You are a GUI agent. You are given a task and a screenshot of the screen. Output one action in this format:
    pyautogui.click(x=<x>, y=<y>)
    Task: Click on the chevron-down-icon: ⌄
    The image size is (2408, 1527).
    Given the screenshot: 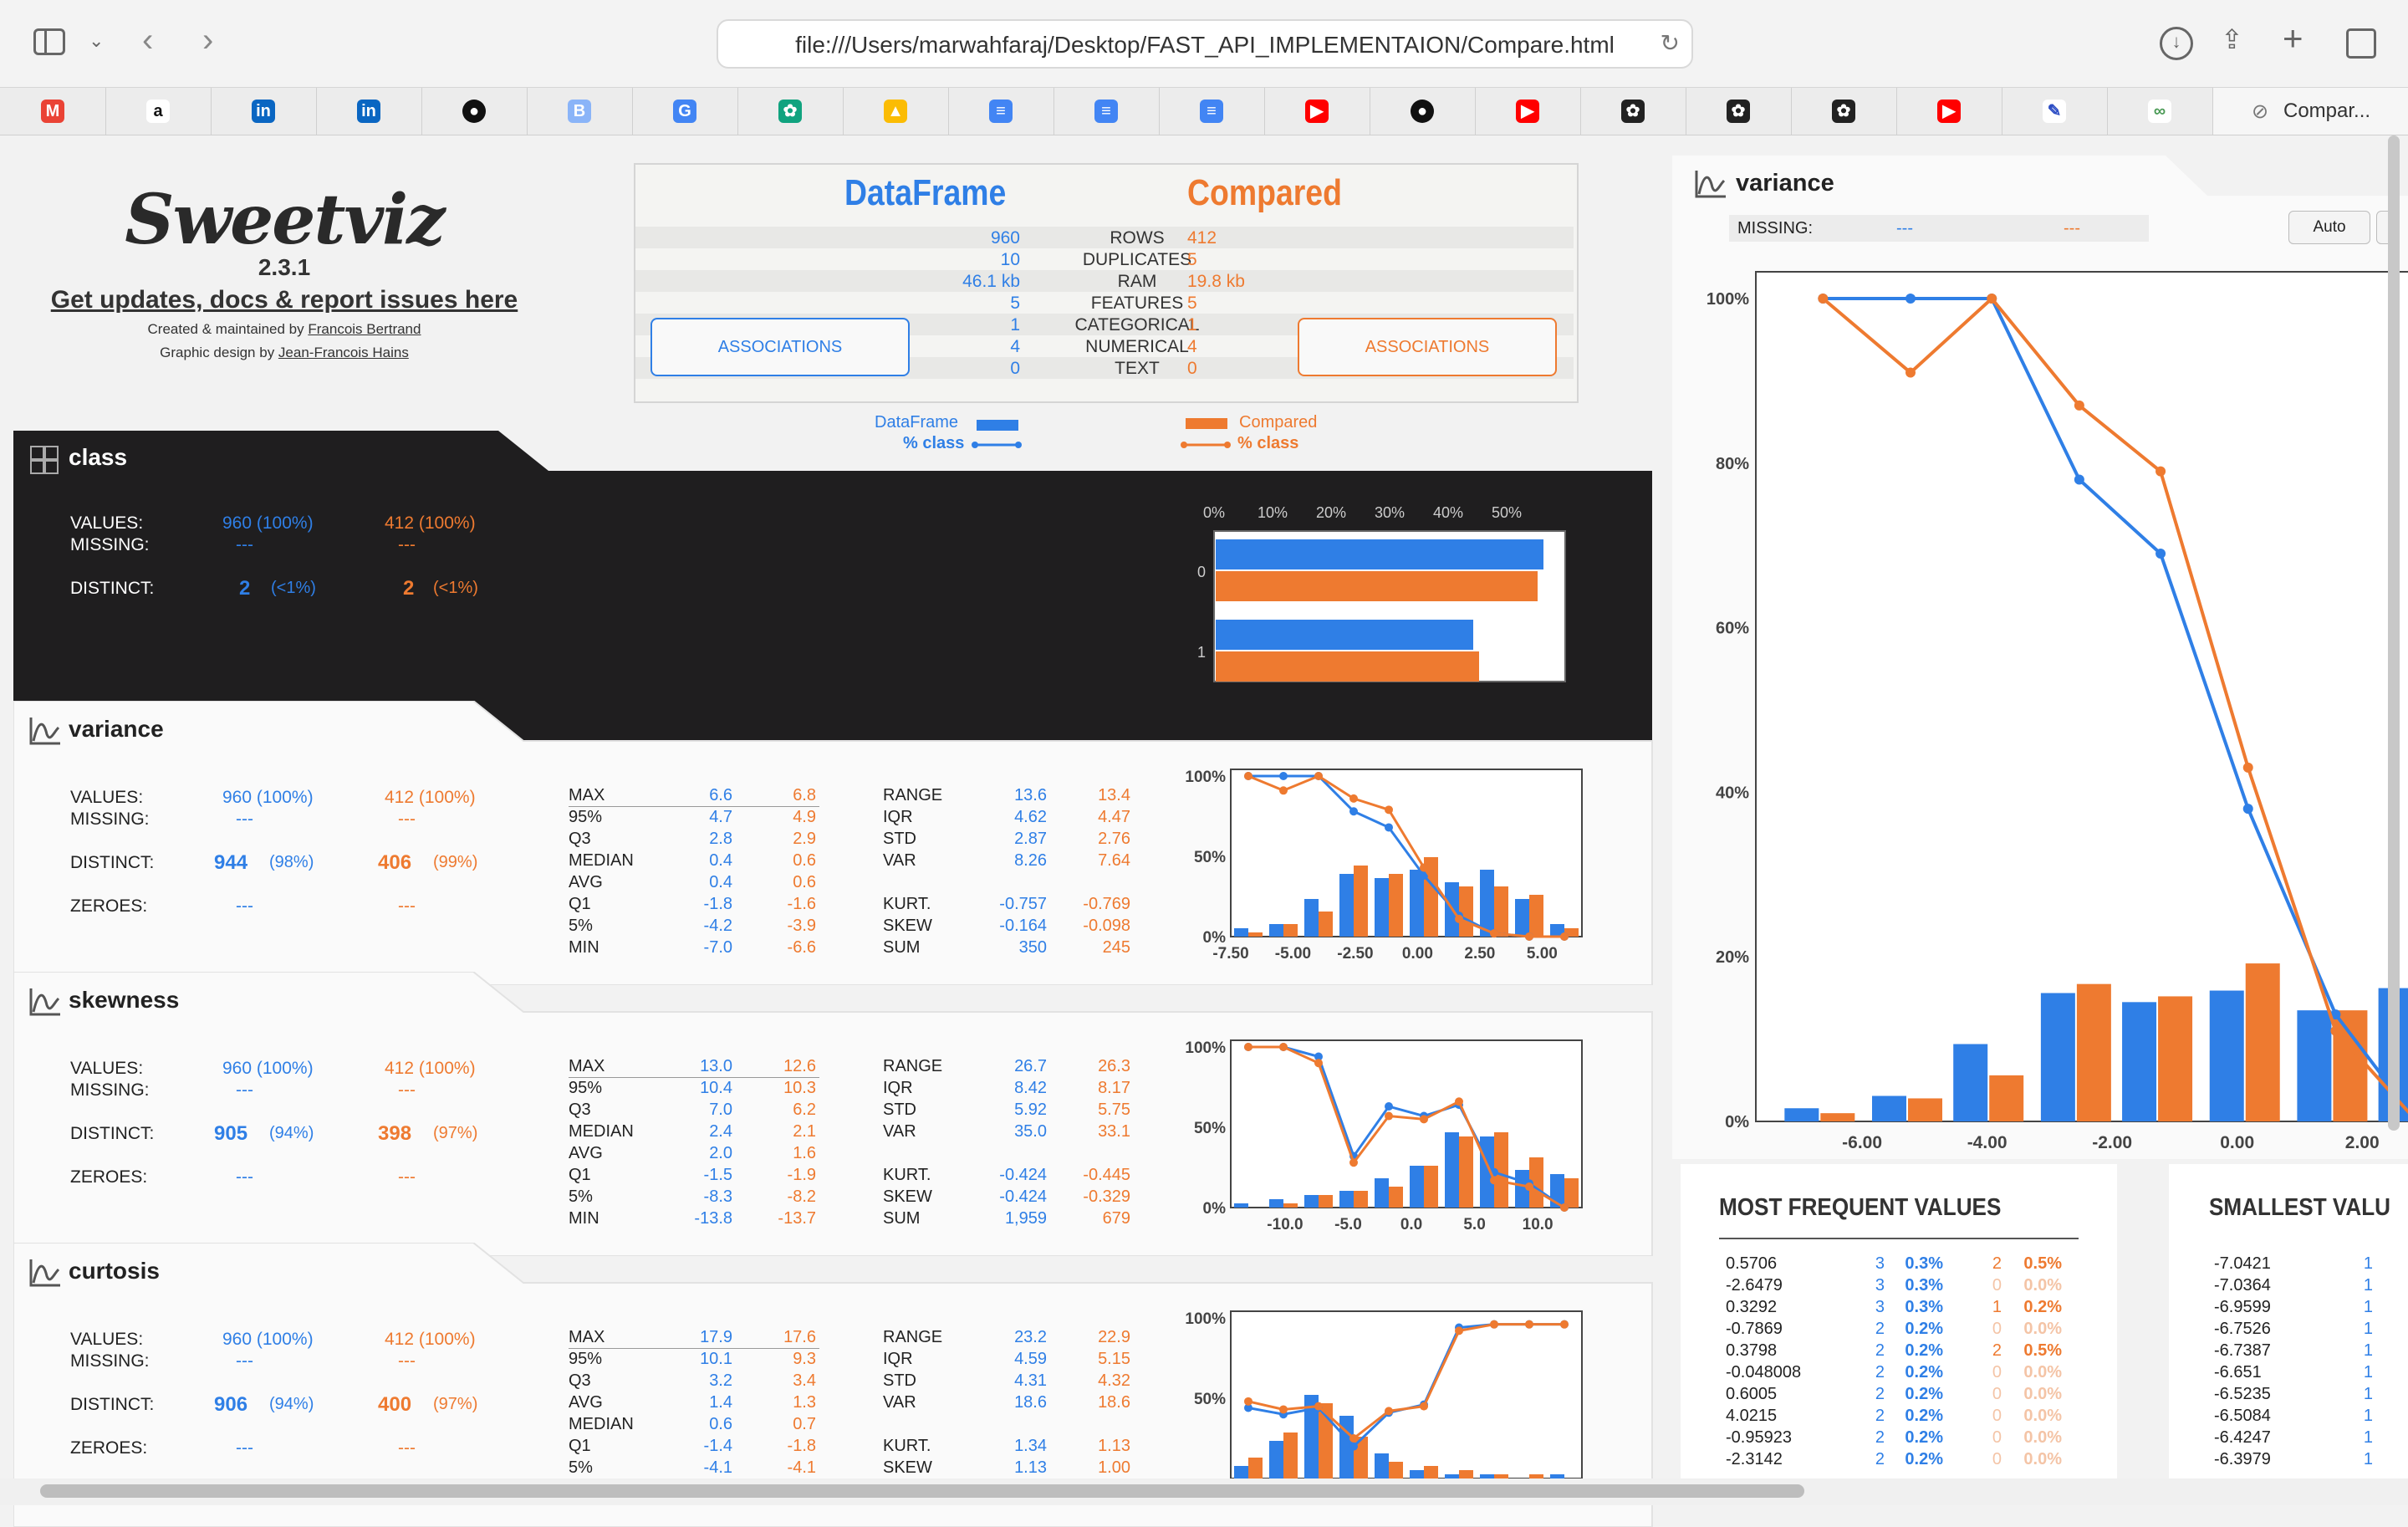 What is the action you would take?
    pyautogui.click(x=97, y=41)
    